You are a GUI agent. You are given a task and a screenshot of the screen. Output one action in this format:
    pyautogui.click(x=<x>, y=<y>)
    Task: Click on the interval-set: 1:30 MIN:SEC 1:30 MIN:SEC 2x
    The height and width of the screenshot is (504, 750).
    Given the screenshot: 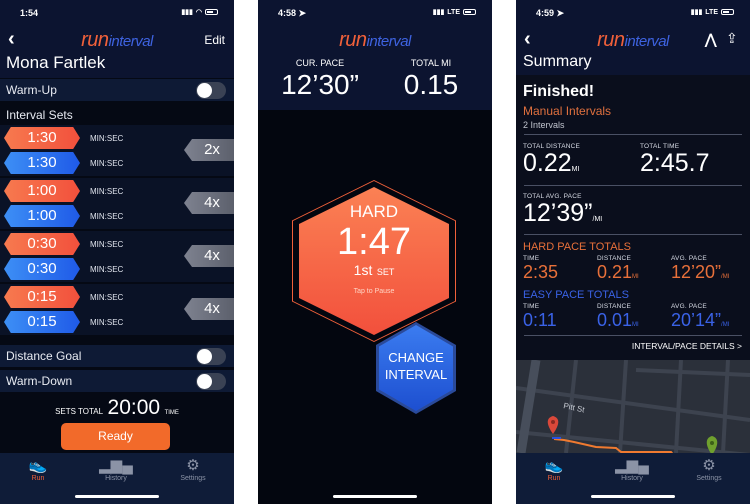 What is the action you would take?
    pyautogui.click(x=117, y=150)
    